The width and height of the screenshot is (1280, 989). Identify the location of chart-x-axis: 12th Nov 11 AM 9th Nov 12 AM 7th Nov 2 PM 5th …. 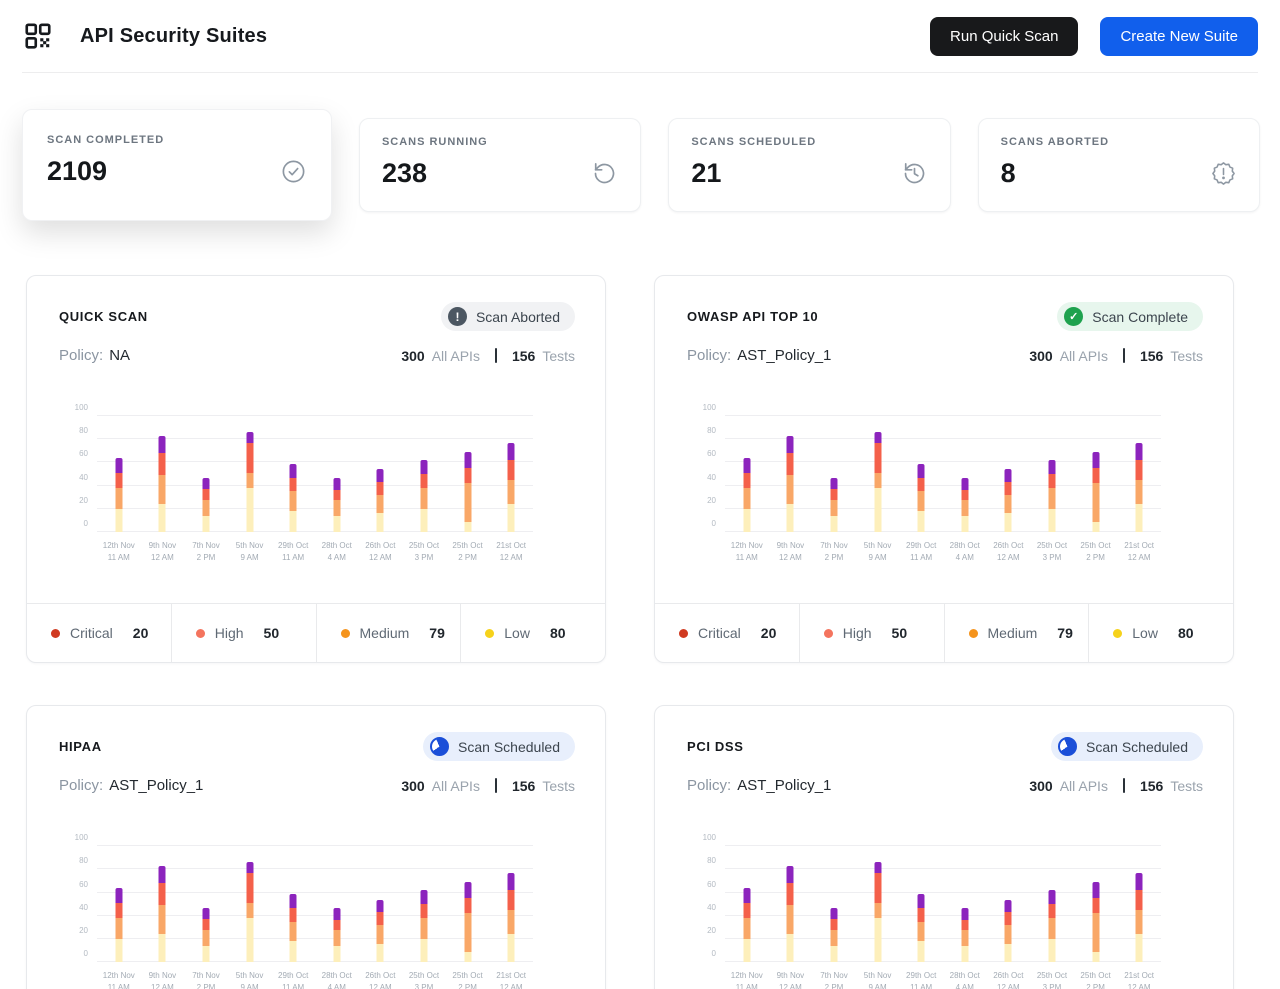
(943, 551).